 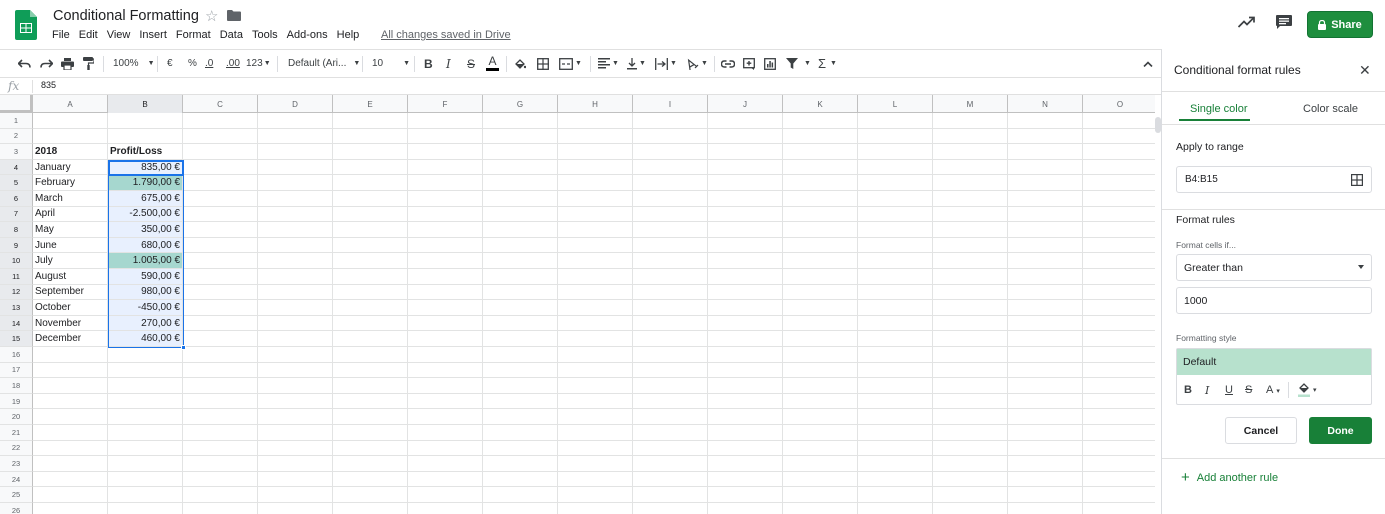 I want to click on cell-a24, so click(x=70, y=479).